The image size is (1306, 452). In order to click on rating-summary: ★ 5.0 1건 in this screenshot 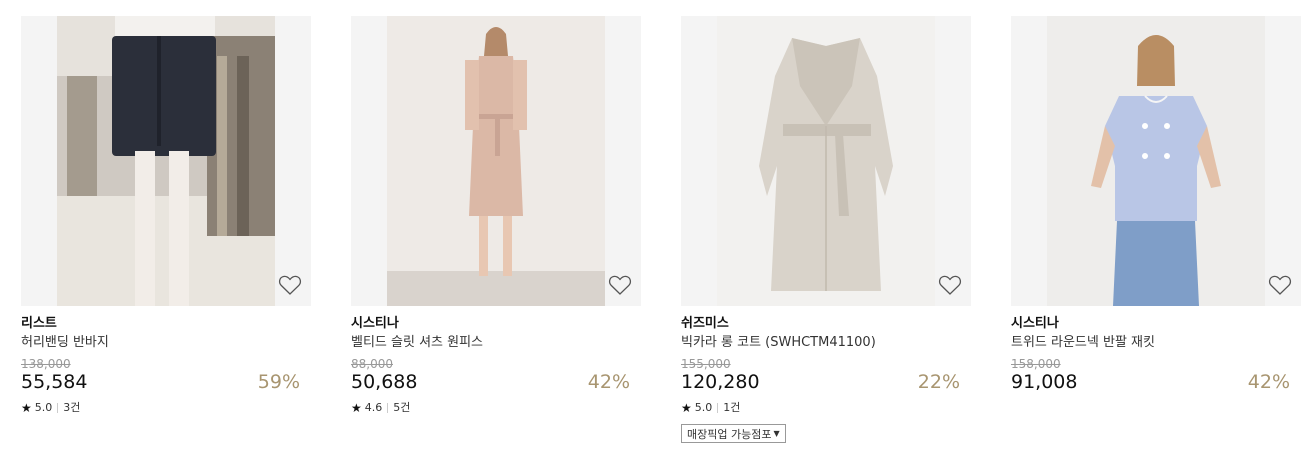, I will do `click(826, 408)`.